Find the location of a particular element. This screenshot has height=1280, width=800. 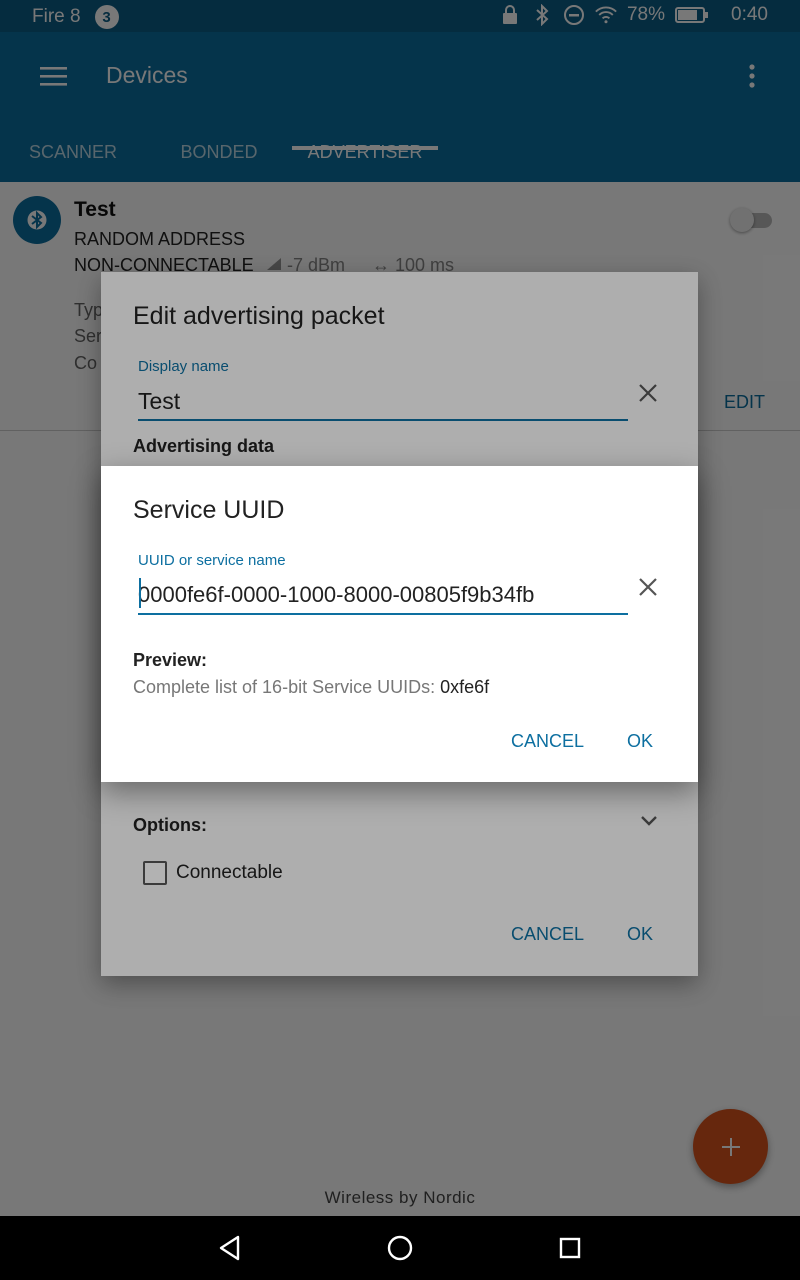

recents-square-icon is located at coordinates (570, 1248).